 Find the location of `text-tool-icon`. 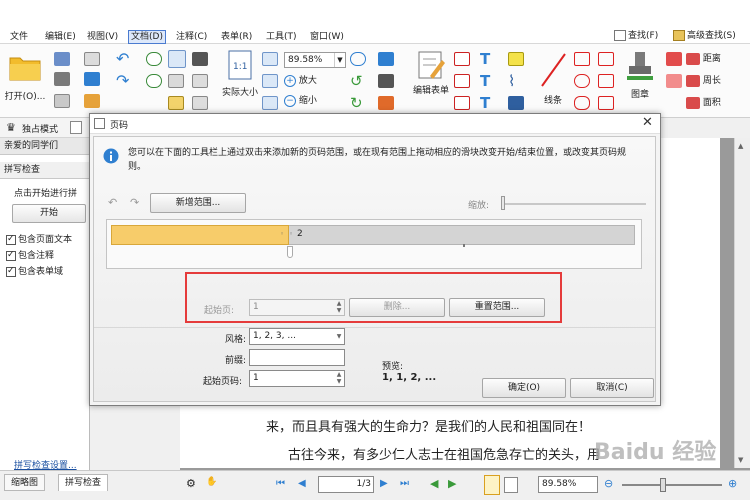

text-tool-icon is located at coordinates (386, 59).